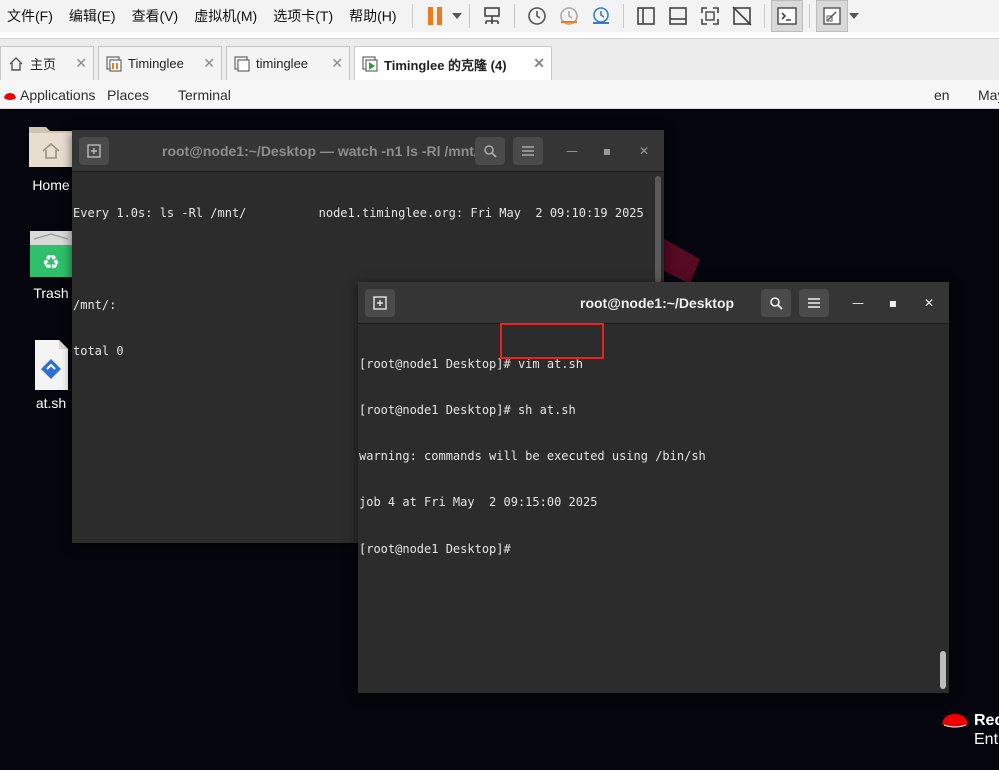 This screenshot has width=999, height=770. What do you see at coordinates (51, 365) in the screenshot?
I see `script-file-icon` at bounding box center [51, 365].